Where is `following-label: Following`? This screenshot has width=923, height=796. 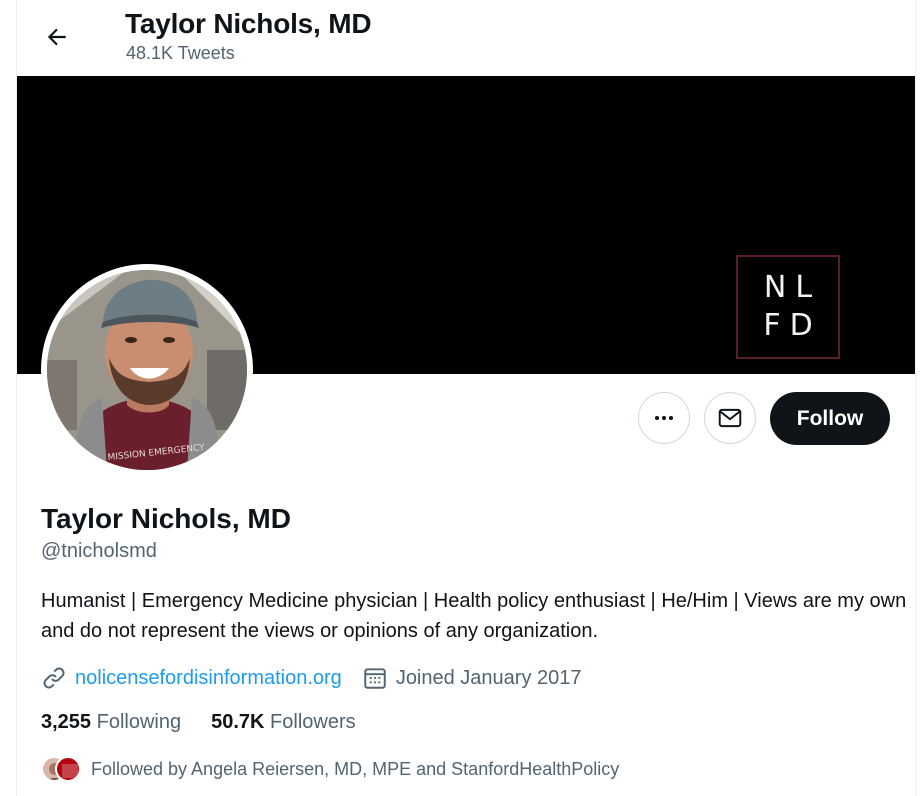
following-label: Following is located at coordinates (139, 722).